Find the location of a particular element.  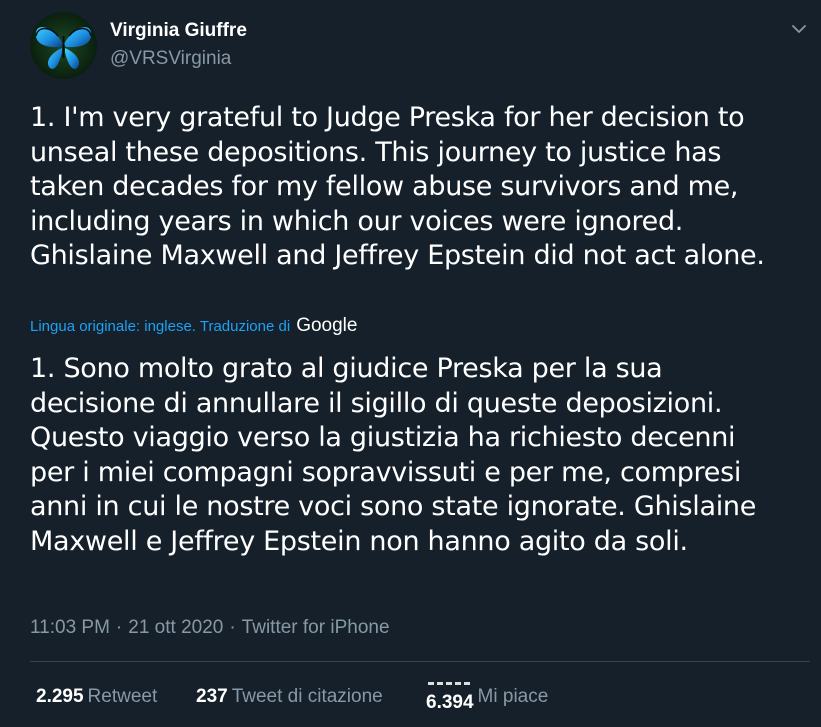

chevron-down-icon is located at coordinates (799, 29).